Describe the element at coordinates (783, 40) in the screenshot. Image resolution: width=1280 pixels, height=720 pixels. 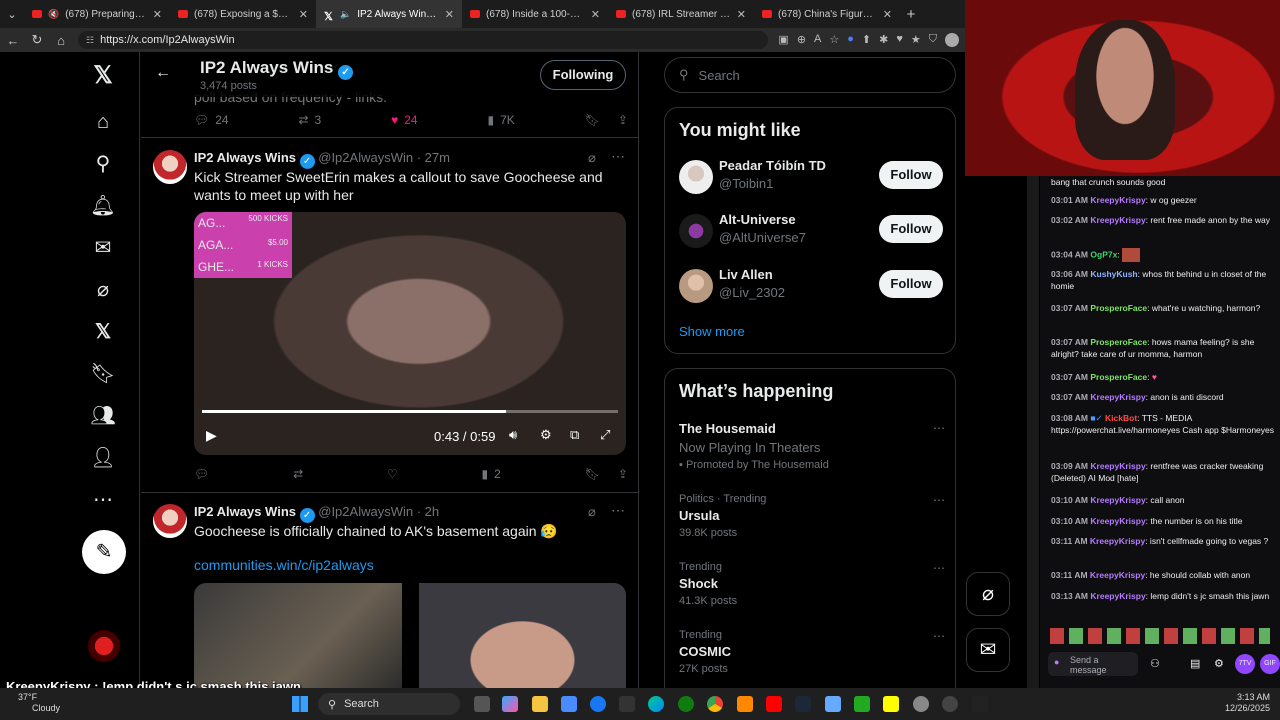
I see `split-screen-icon: ▣` at that location.